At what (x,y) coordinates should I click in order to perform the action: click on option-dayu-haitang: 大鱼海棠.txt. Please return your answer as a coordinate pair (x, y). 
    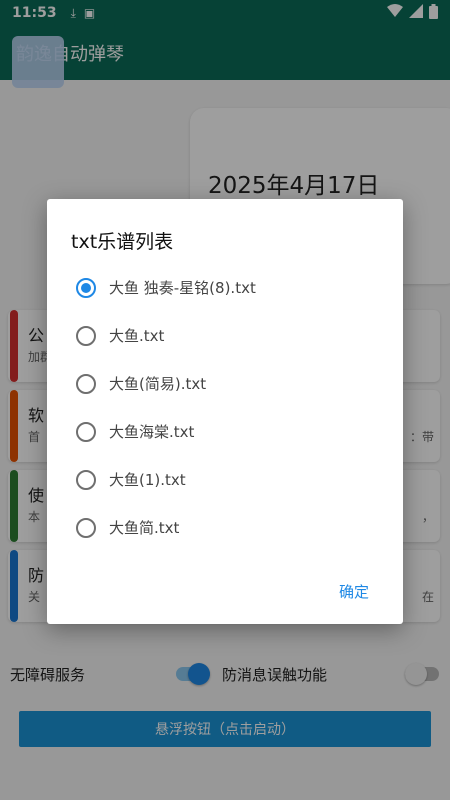
    Looking at the image, I should click on (225, 432).